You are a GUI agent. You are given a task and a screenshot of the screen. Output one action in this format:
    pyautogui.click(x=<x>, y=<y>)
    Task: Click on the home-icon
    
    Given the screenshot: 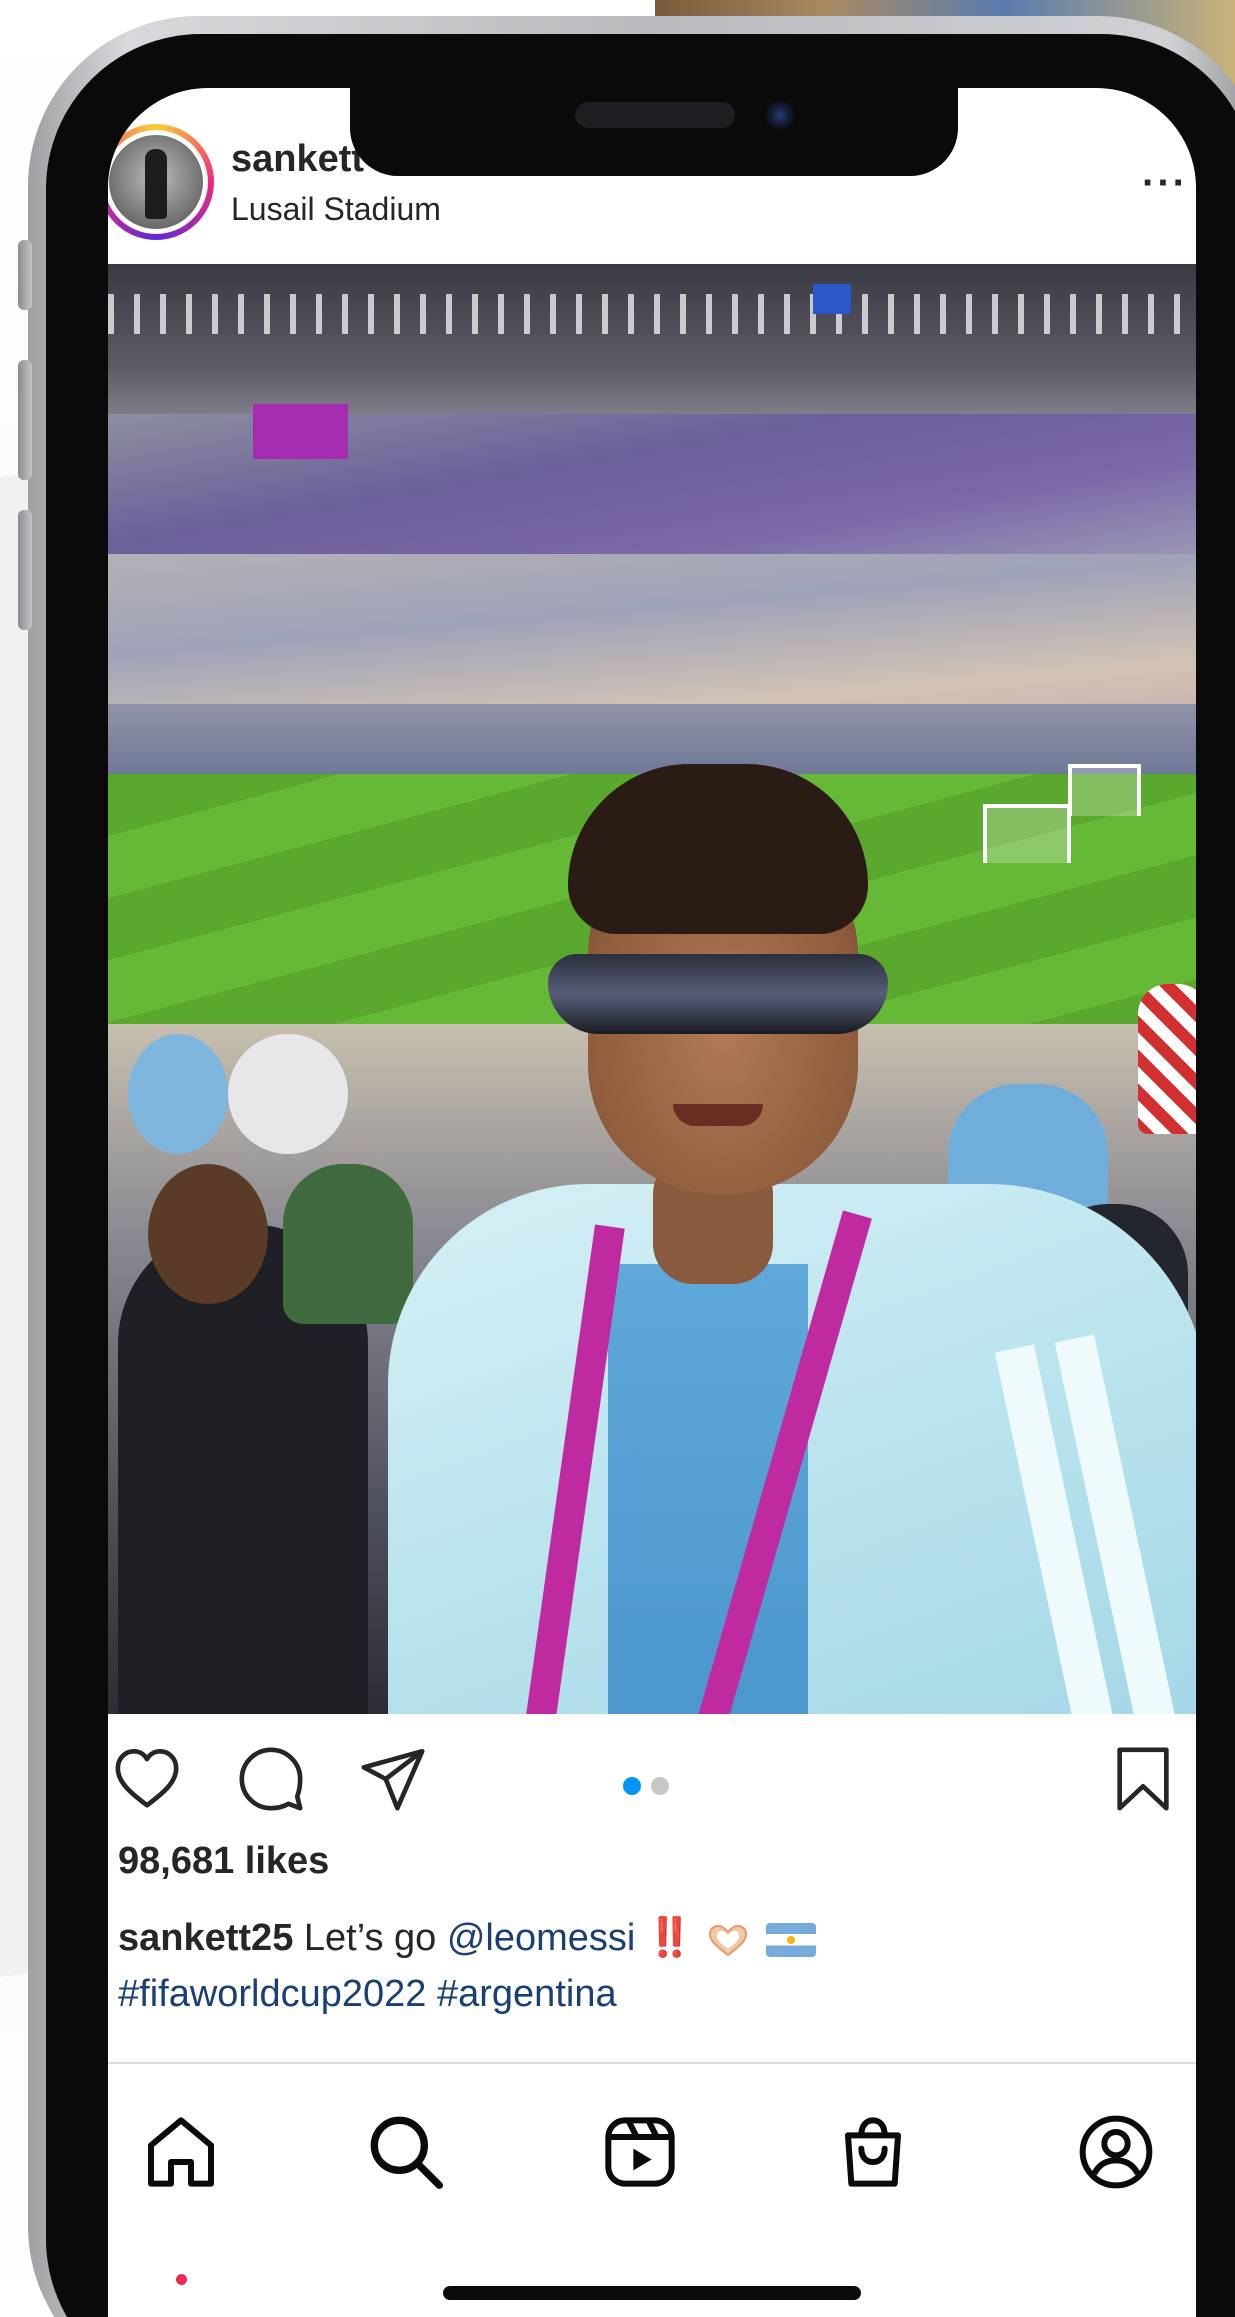 What is the action you would take?
    pyautogui.click(x=181, y=2152)
    